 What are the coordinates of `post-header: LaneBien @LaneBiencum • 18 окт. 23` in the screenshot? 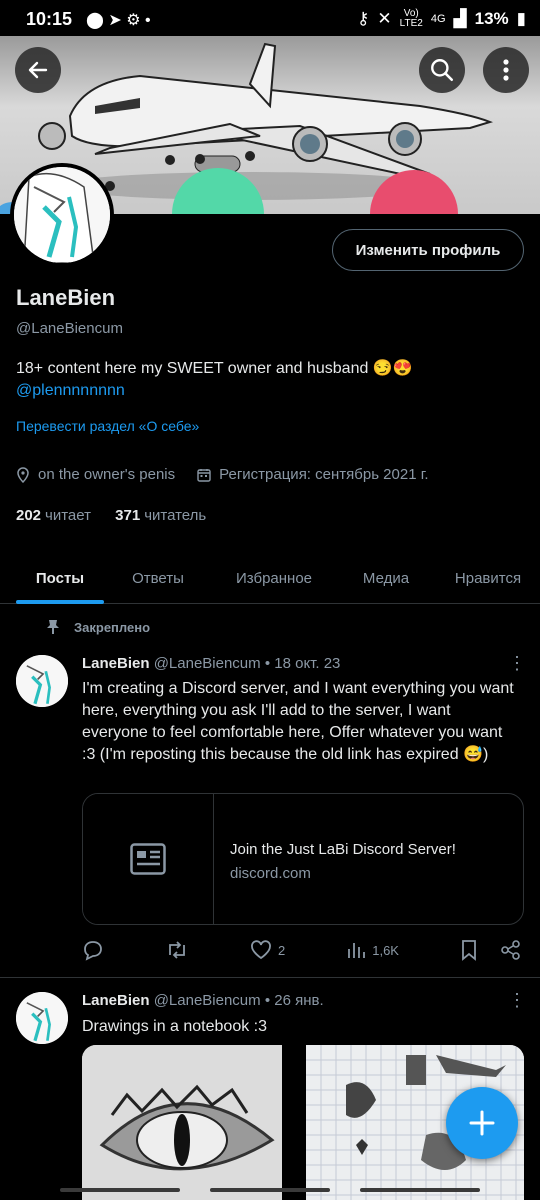 It's located at (211, 663).